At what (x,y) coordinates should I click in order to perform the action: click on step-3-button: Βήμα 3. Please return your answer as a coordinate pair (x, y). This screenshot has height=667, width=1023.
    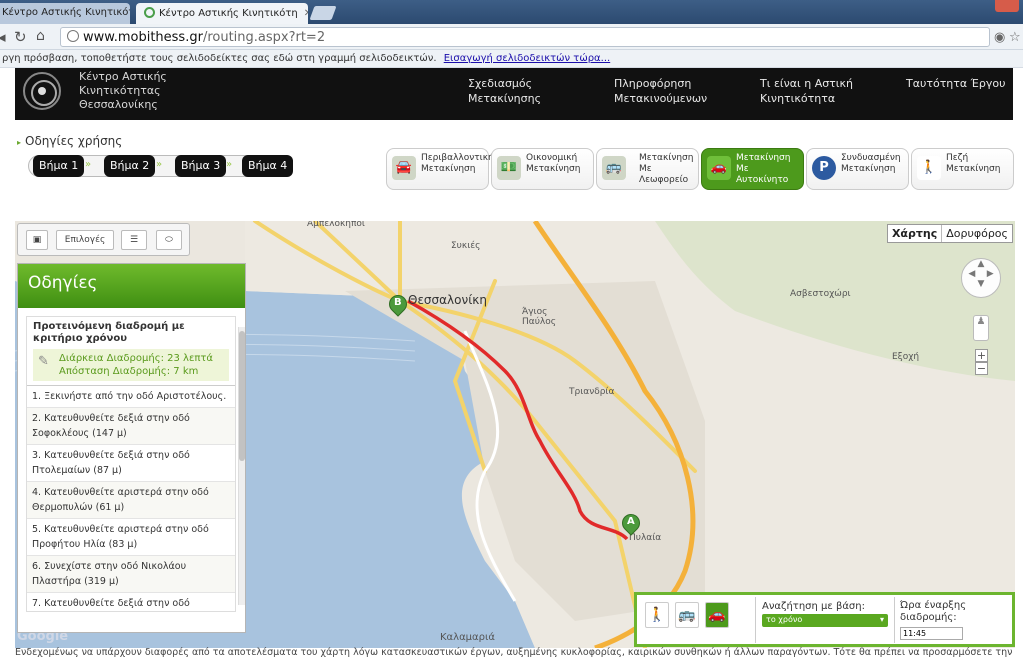
    Looking at the image, I should click on (201, 166).